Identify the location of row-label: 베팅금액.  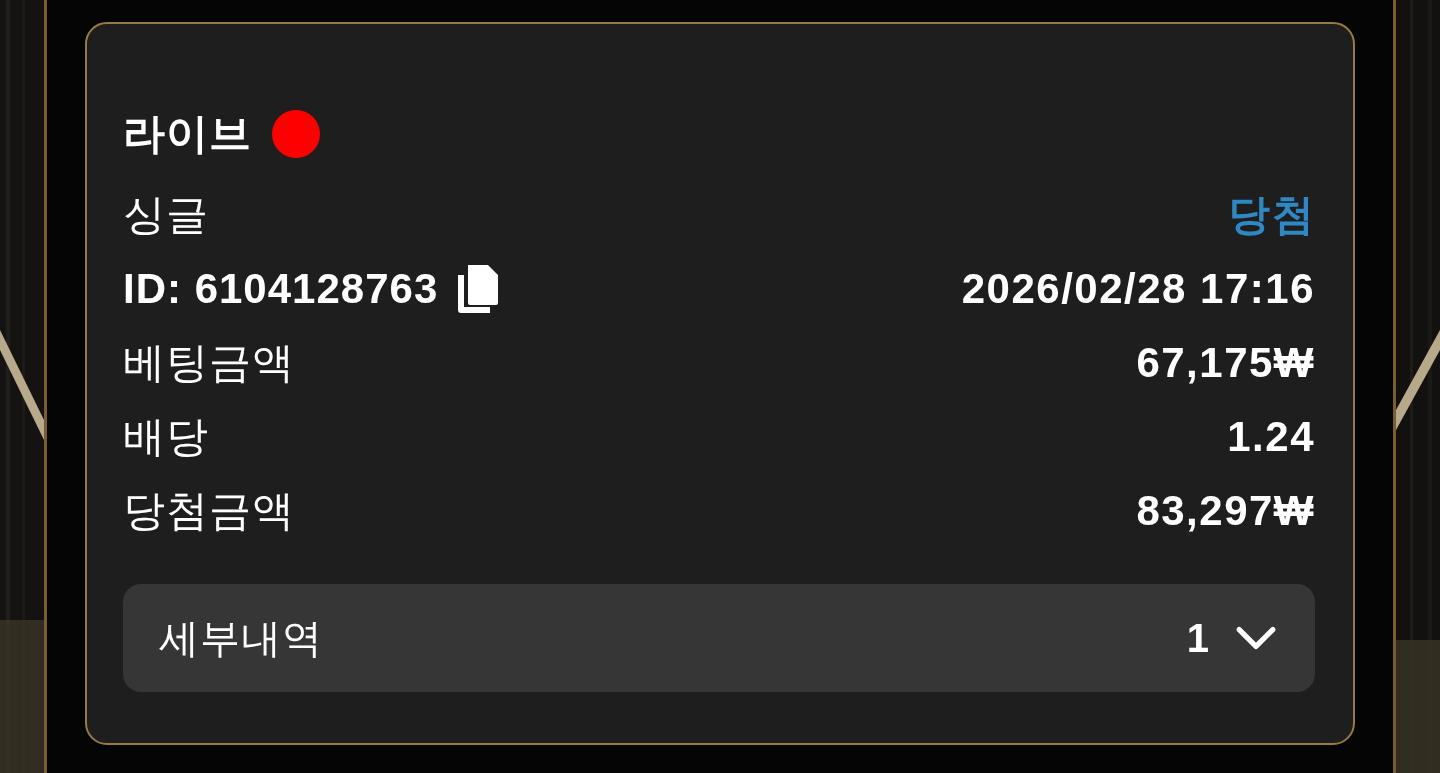
(209, 363).